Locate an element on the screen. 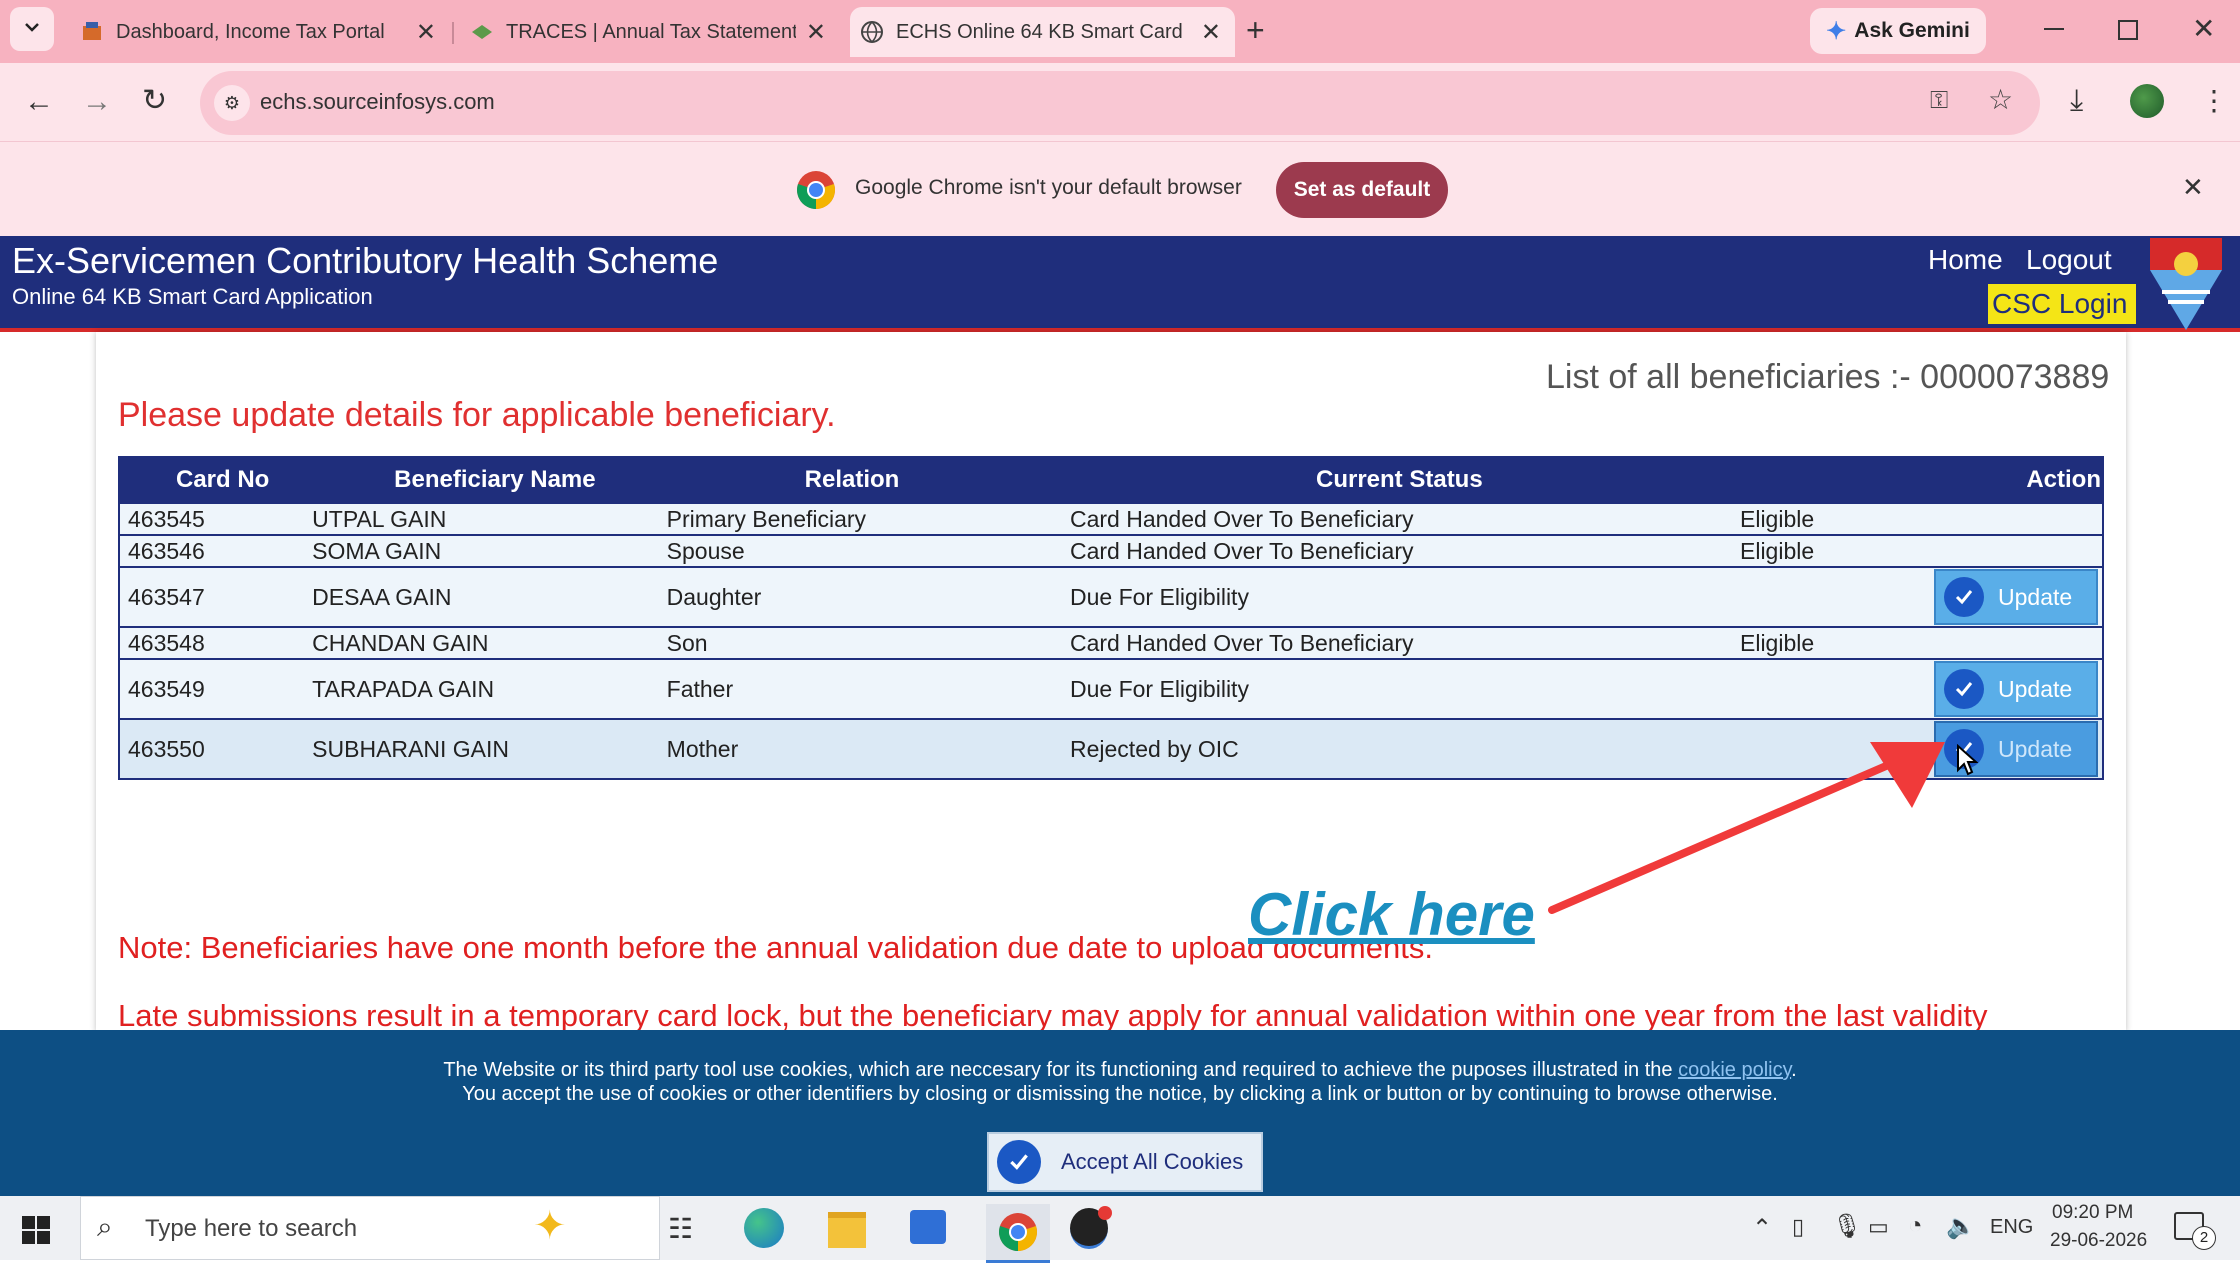  current-status: Card Handed Over To Beneficiary is located at coordinates (1242, 642).